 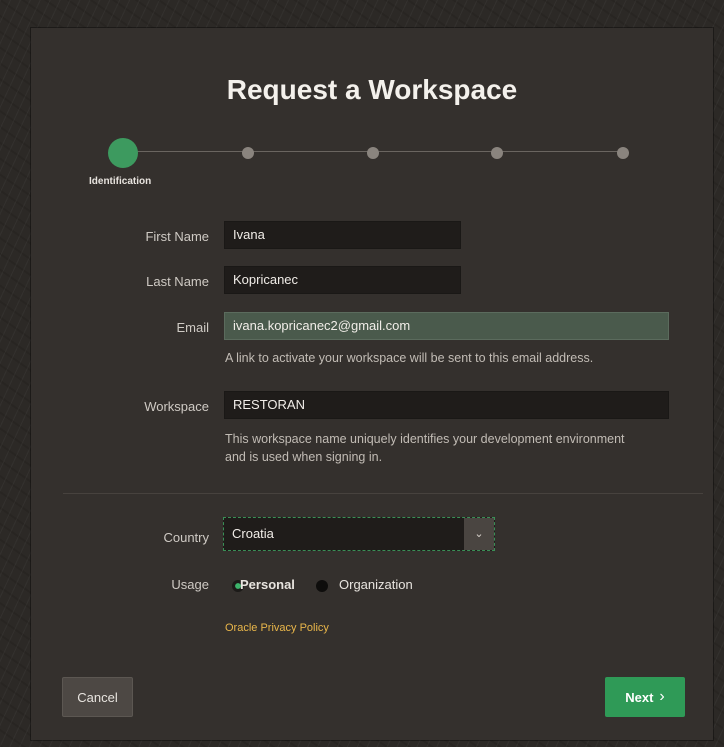 I want to click on next-button-label: Next, so click(x=639, y=697).